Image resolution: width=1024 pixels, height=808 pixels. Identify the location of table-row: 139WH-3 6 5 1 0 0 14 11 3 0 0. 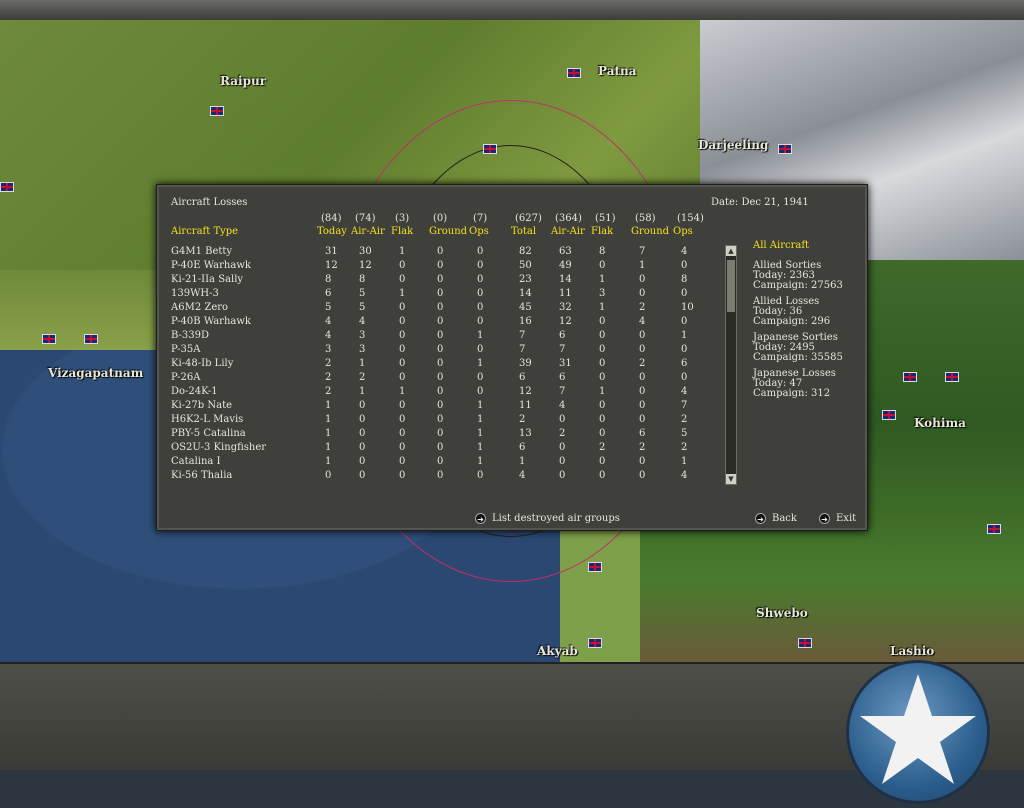
(437, 295).